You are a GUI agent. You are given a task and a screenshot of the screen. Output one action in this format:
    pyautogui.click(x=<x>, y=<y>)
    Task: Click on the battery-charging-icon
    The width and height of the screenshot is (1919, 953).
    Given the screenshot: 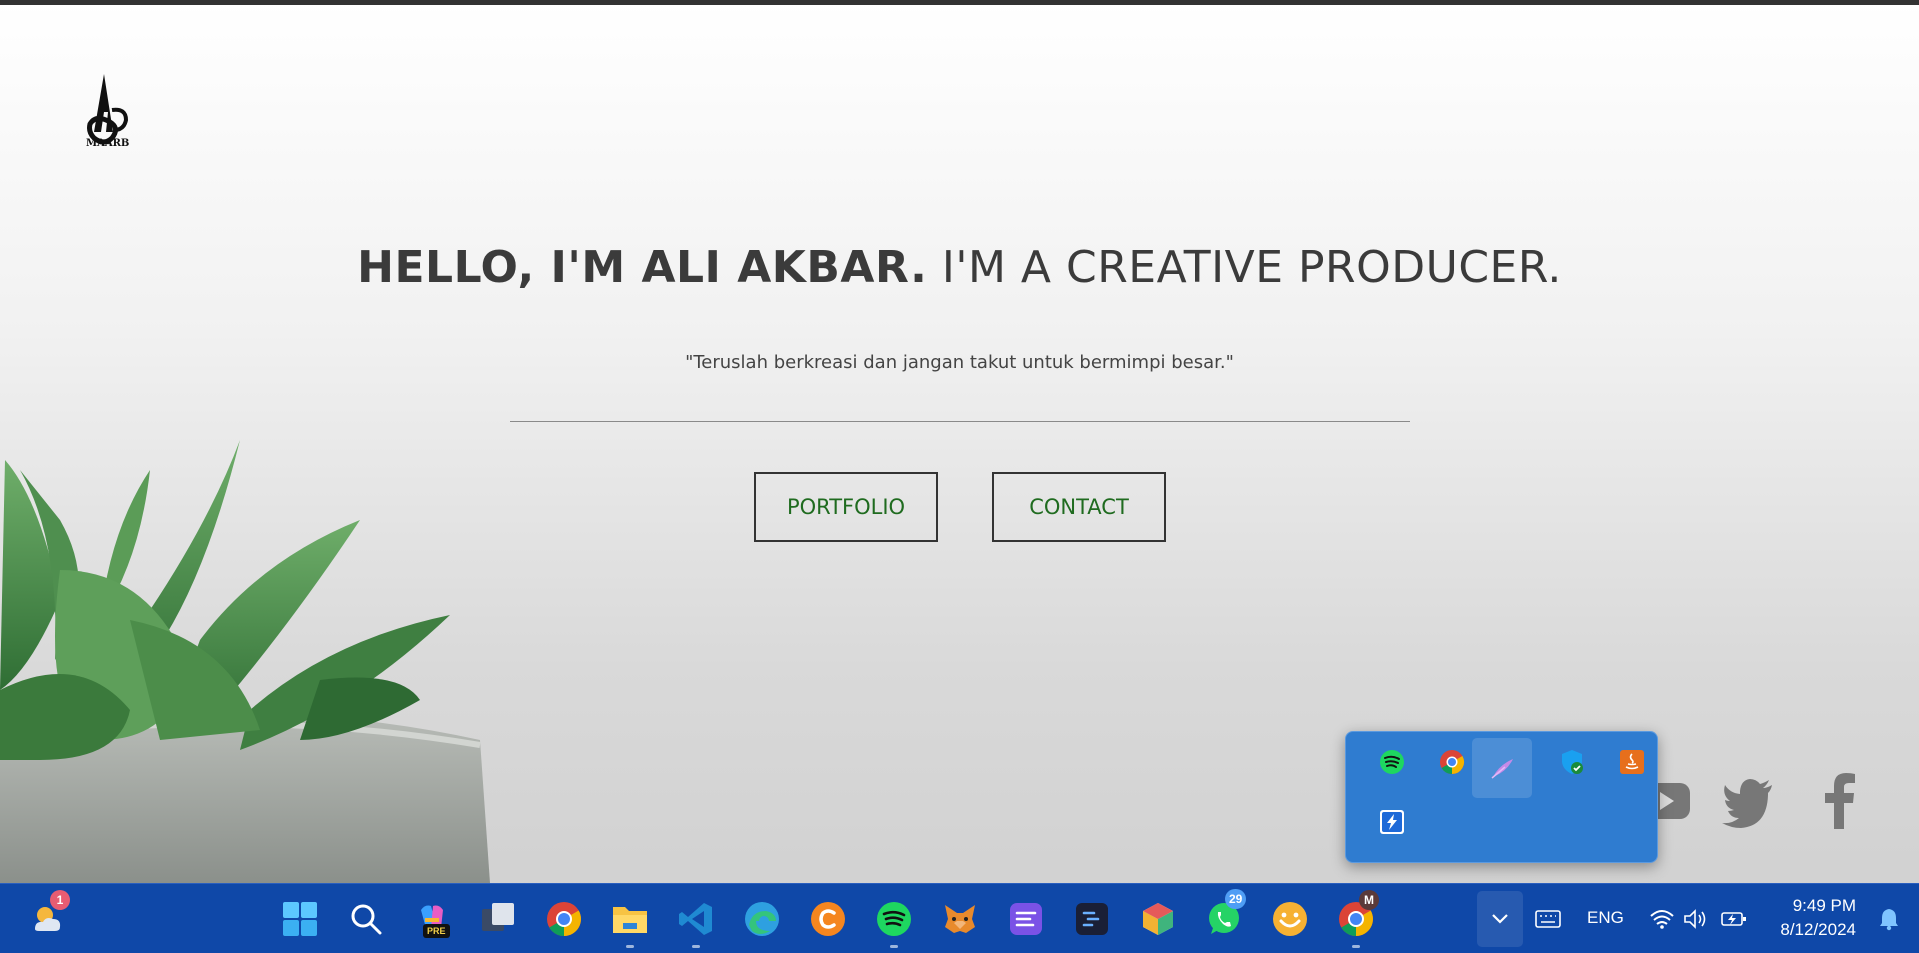 What is the action you would take?
    pyautogui.click(x=1734, y=919)
    